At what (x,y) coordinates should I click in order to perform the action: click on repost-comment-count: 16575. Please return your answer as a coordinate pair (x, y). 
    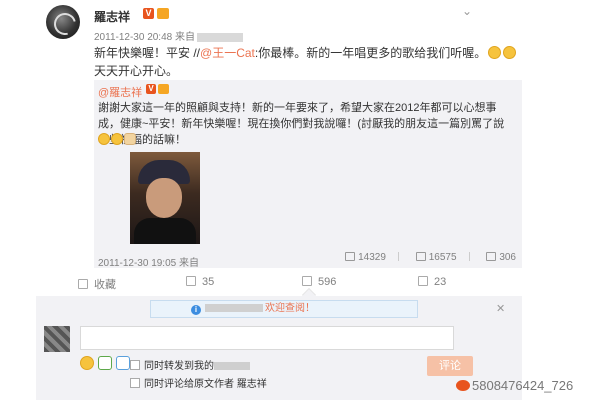
    Looking at the image, I should click on (436, 257).